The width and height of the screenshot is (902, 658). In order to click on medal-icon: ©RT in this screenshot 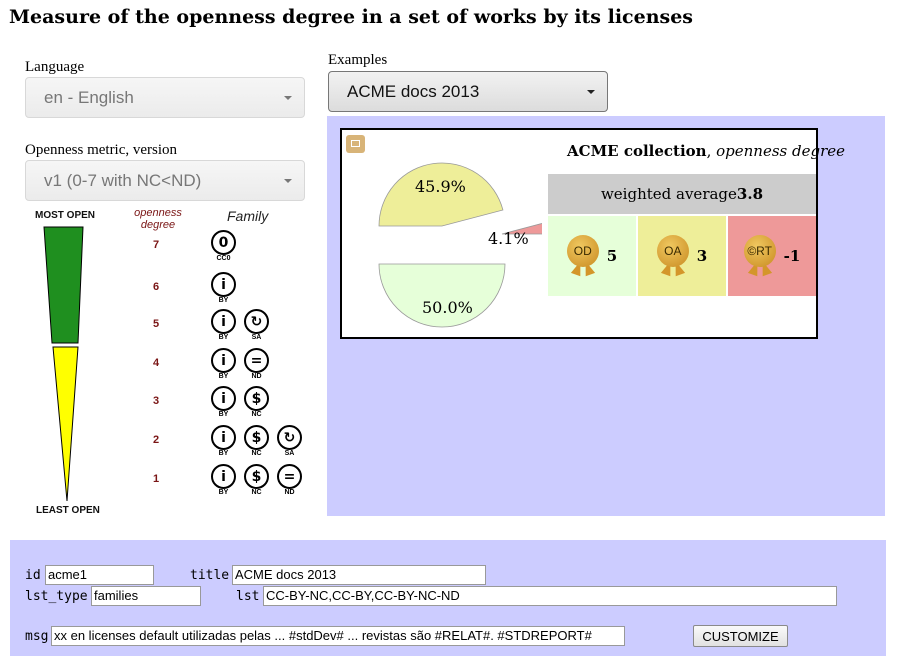, I will do `click(759, 256)`.